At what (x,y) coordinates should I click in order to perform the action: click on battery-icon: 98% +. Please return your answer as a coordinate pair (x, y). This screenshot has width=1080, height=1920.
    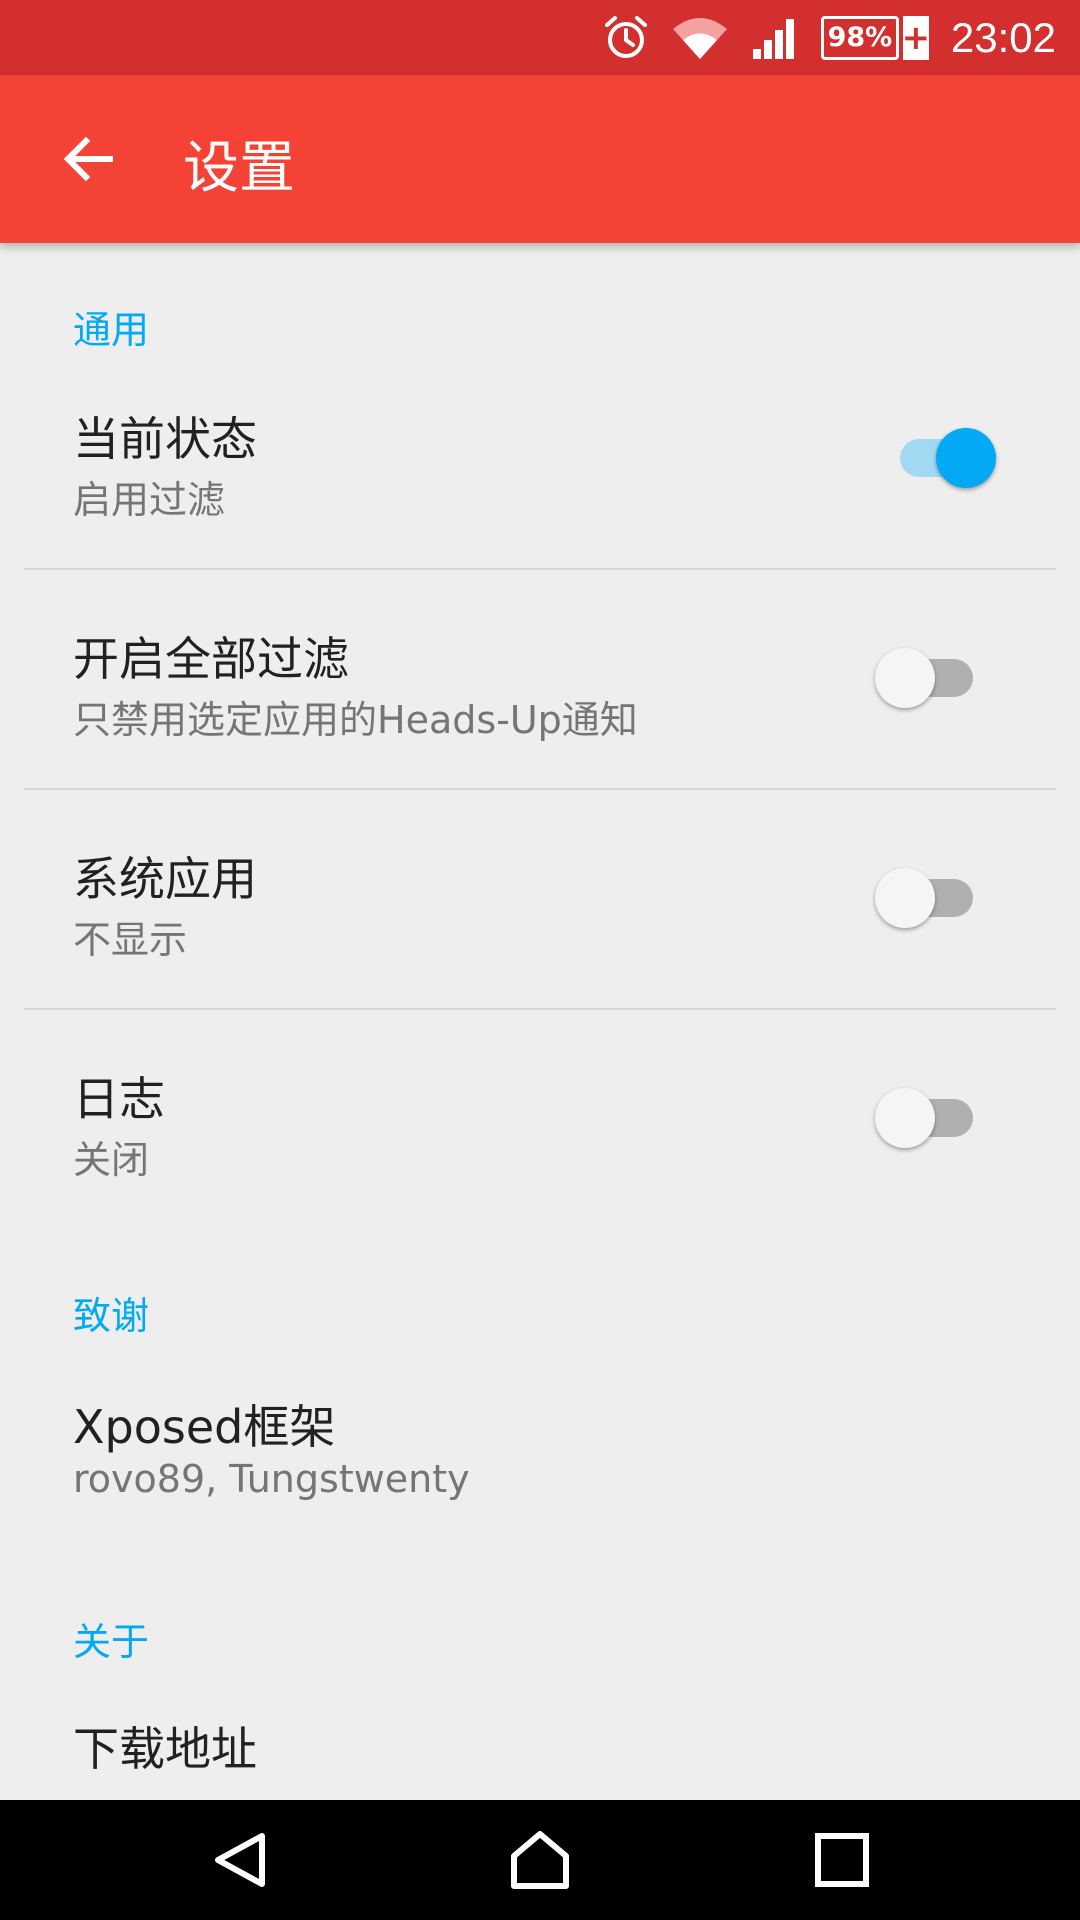
    Looking at the image, I should click on (875, 37).